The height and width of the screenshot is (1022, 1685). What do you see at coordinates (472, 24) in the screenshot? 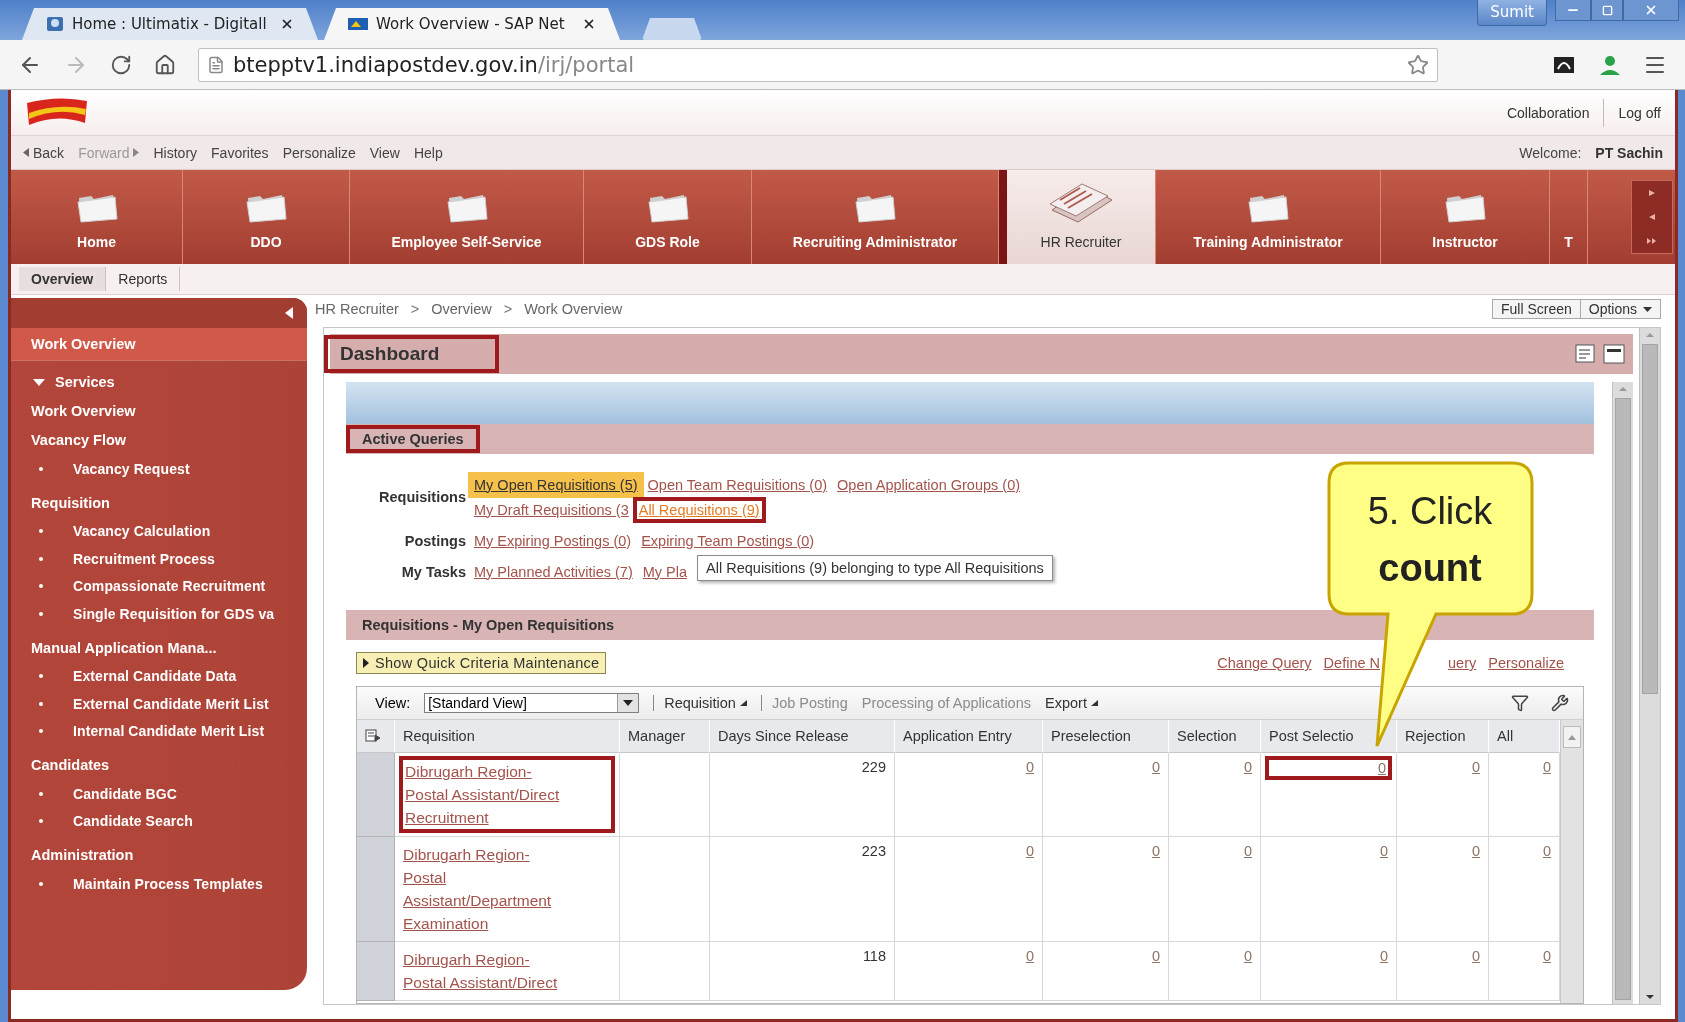
I see `browser-tab: Work Overview - SAP Net` at bounding box center [472, 24].